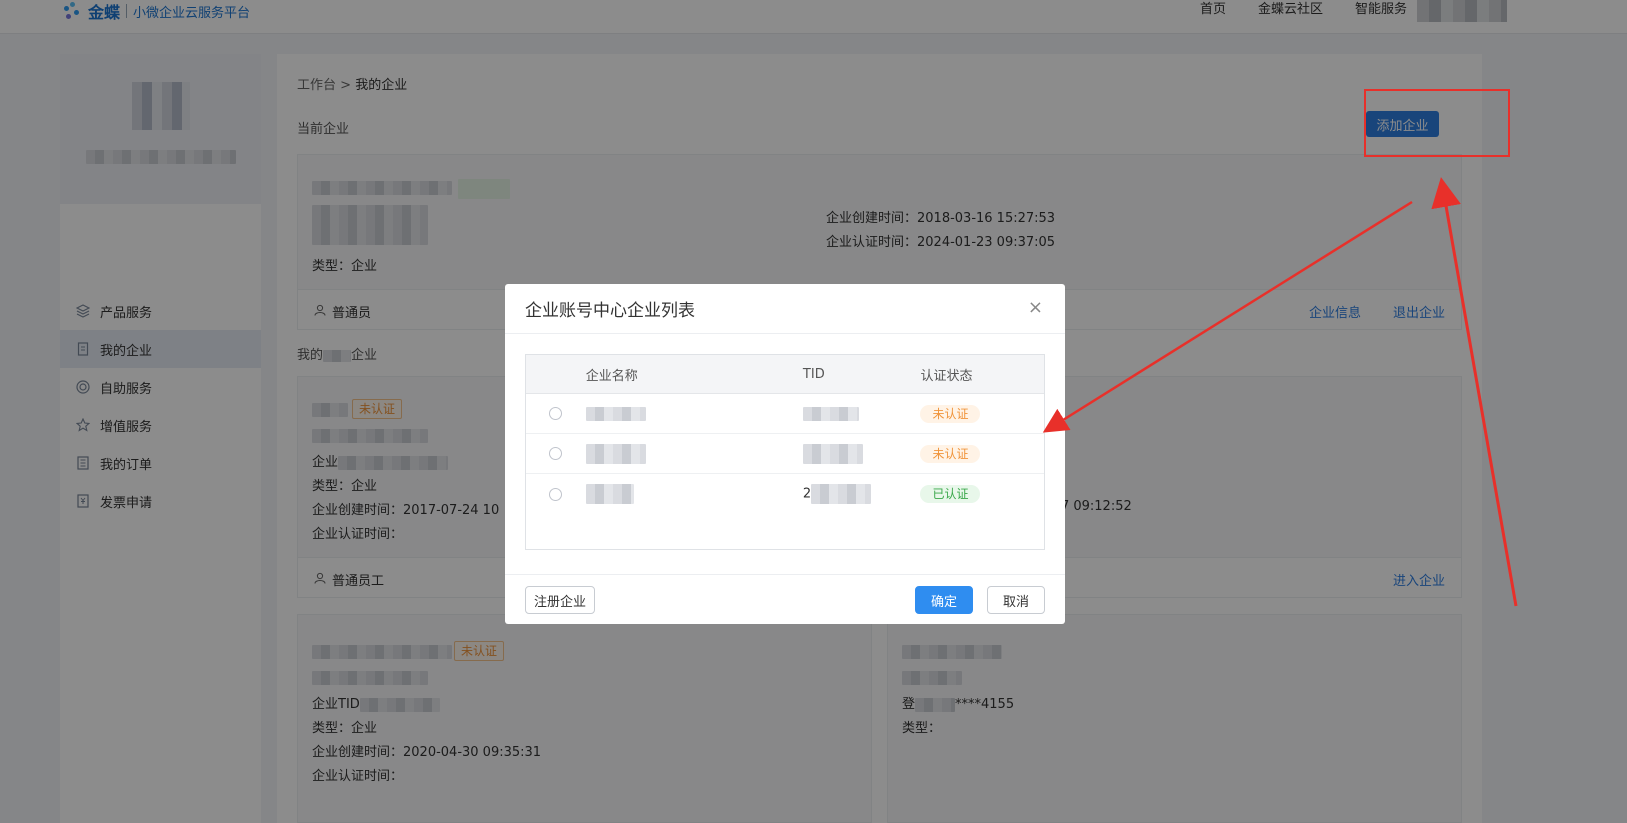 Image resolution: width=1627 pixels, height=823 pixels. Describe the element at coordinates (1227, 316) in the screenshot. I see `arrow-to-dialog` at that location.